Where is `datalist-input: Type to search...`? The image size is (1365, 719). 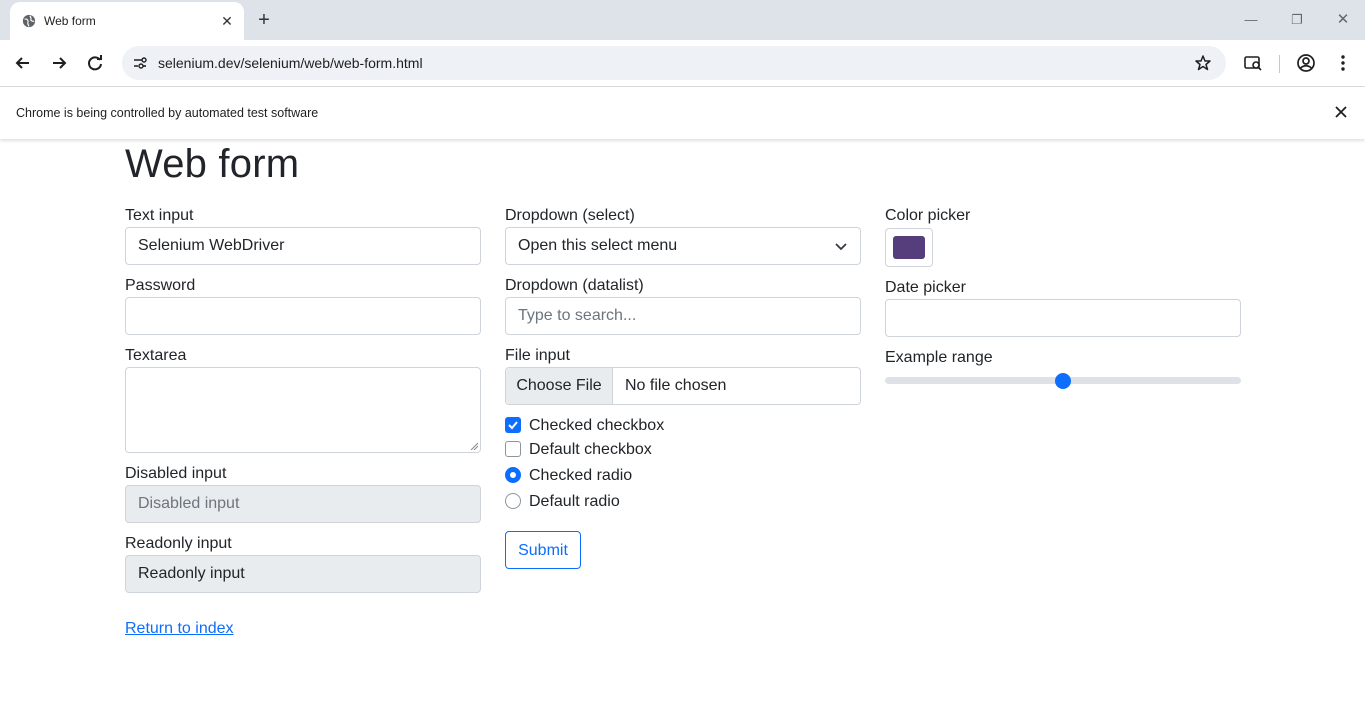
datalist-input: Type to search... is located at coordinates (683, 316).